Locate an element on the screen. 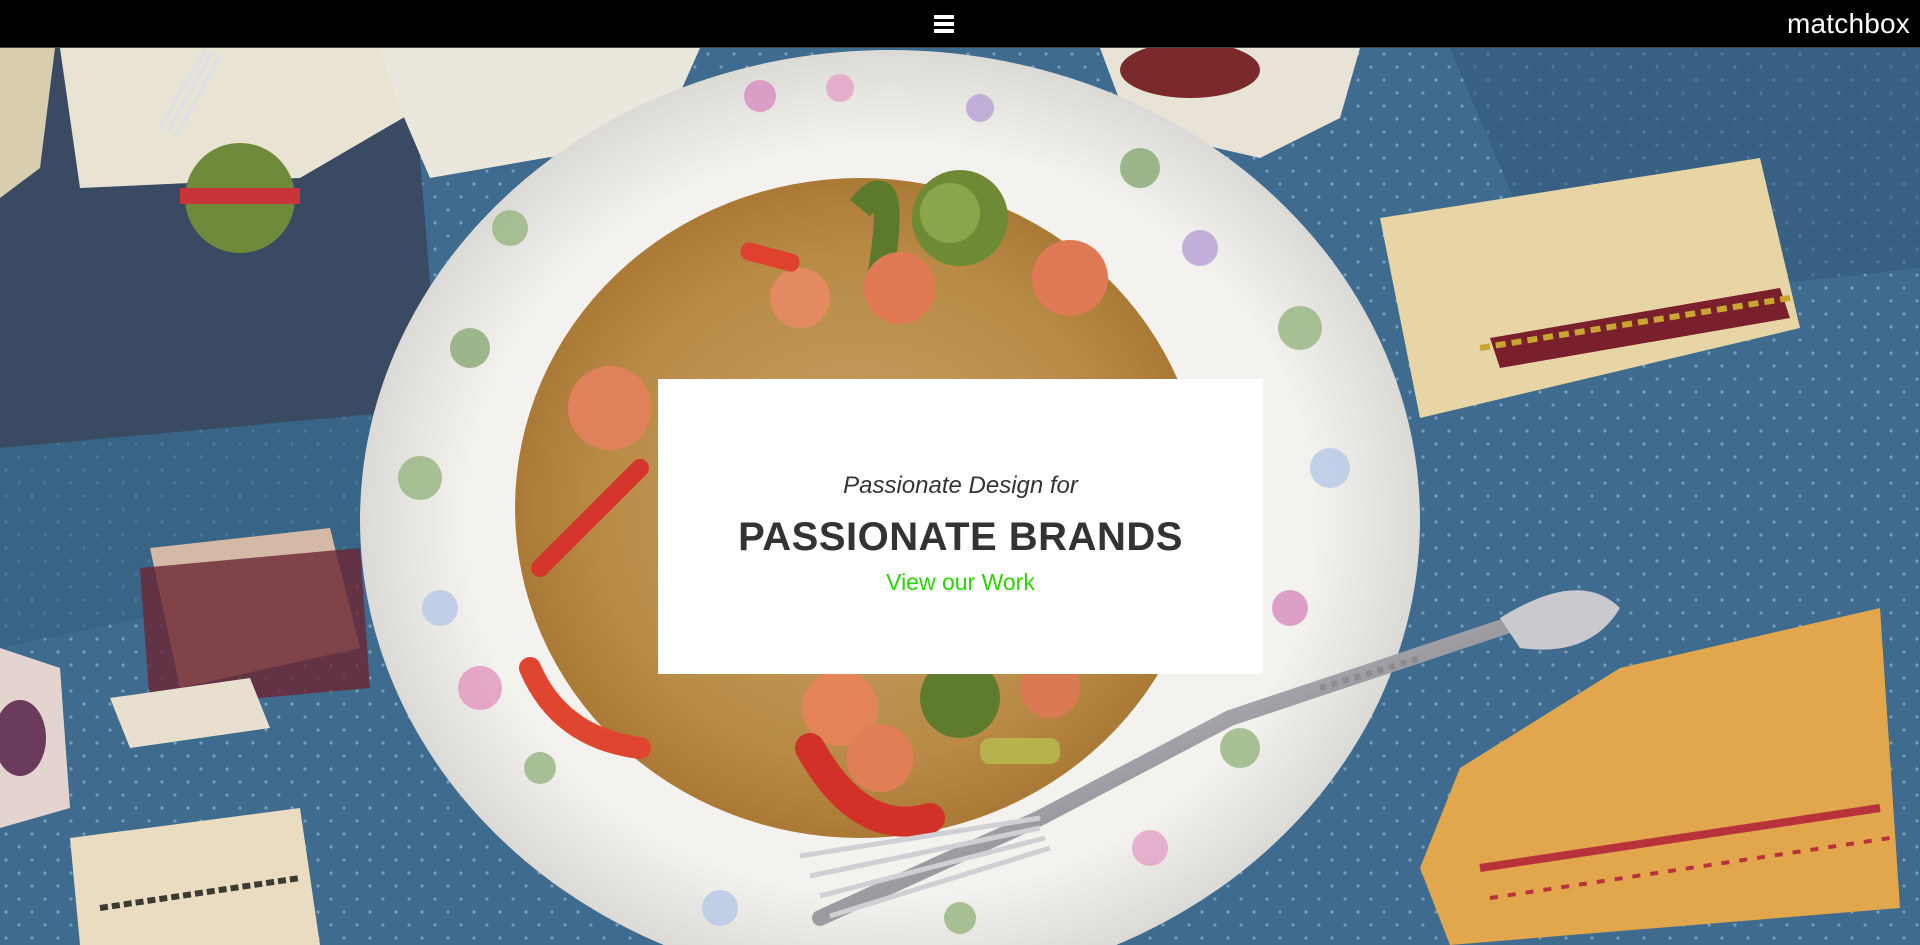 This screenshot has width=1920, height=945. hamburger-menu-icon is located at coordinates (944, 24).